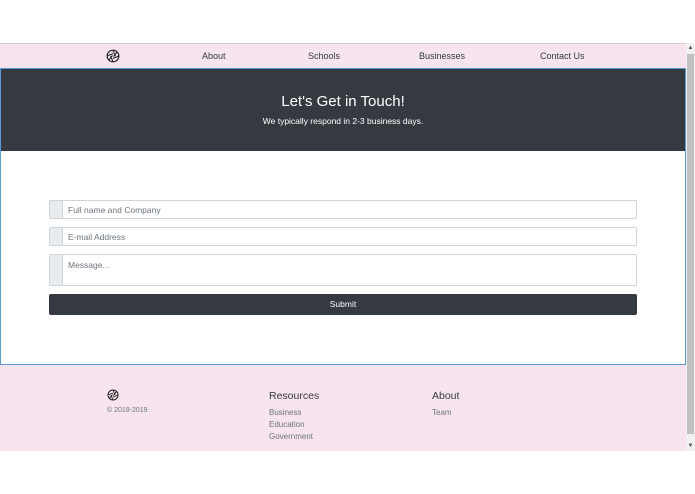  Describe the element at coordinates (343, 55) in the screenshot. I see `navbar: About Schools Businesses Contact Us` at that location.